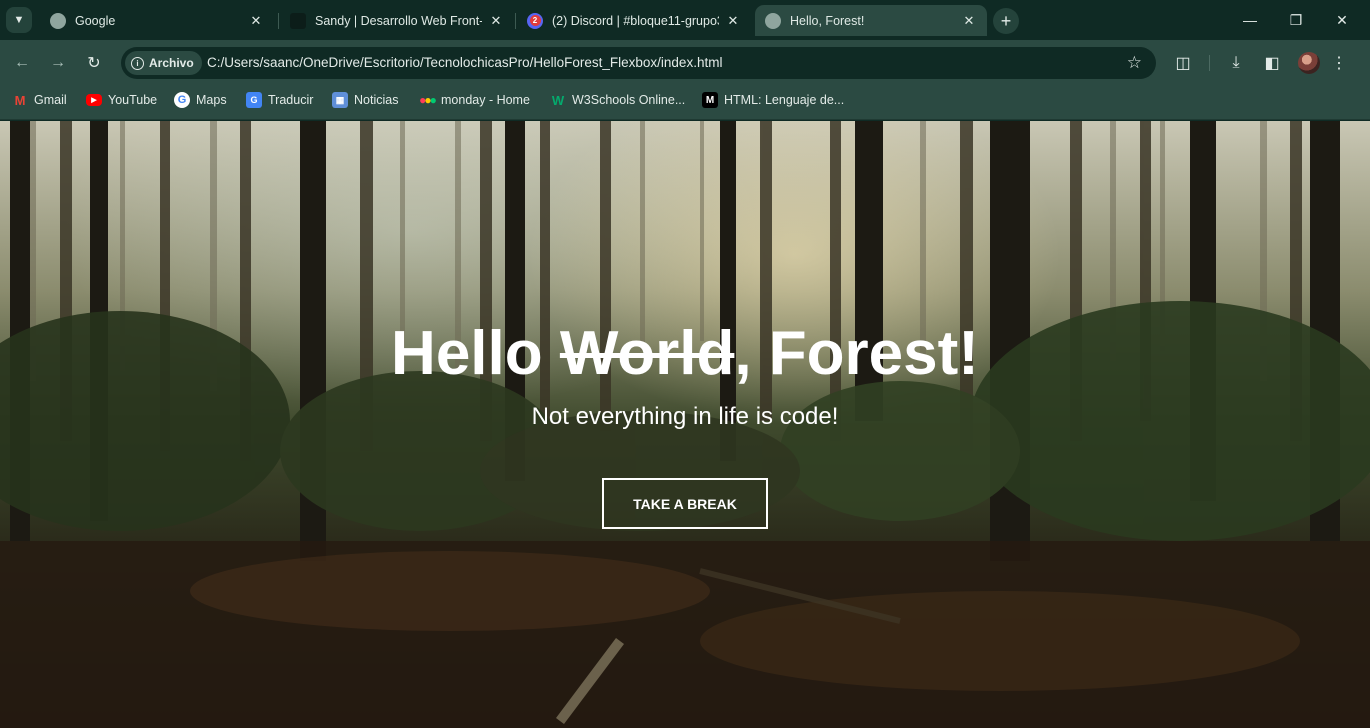 This screenshot has width=1370, height=728. I want to click on puzzle-icon: ◫, so click(1183, 63).